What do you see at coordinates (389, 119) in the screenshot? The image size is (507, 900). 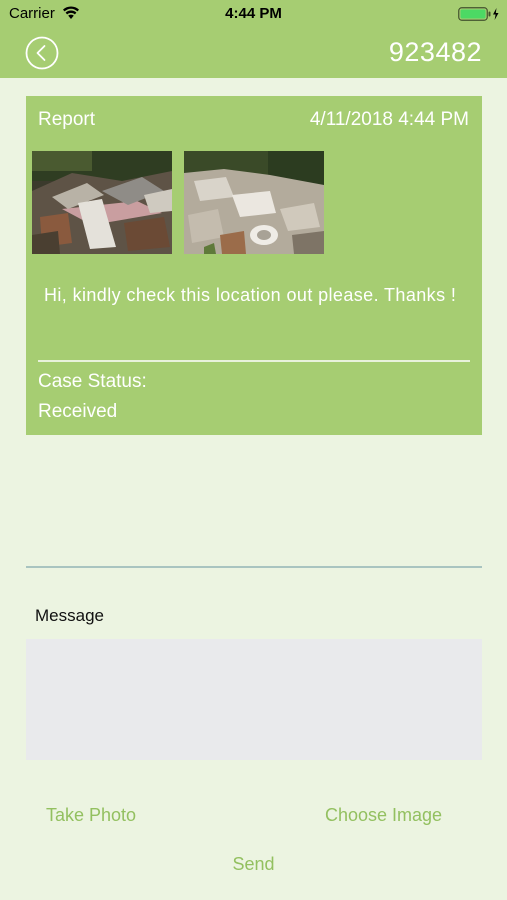 I see `report-date: 4/11/2018 4:44 PM` at bounding box center [389, 119].